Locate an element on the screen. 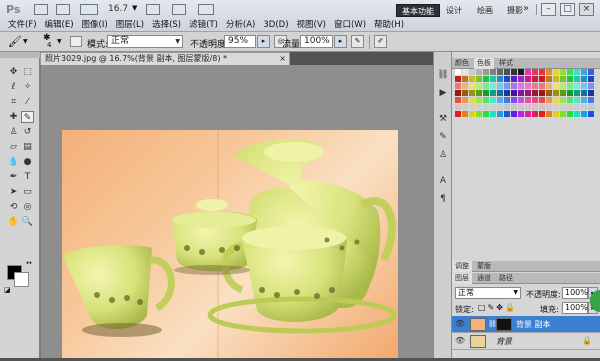 The image size is (600, 361). menu-select: 选择(S) is located at coordinates (162, 25).